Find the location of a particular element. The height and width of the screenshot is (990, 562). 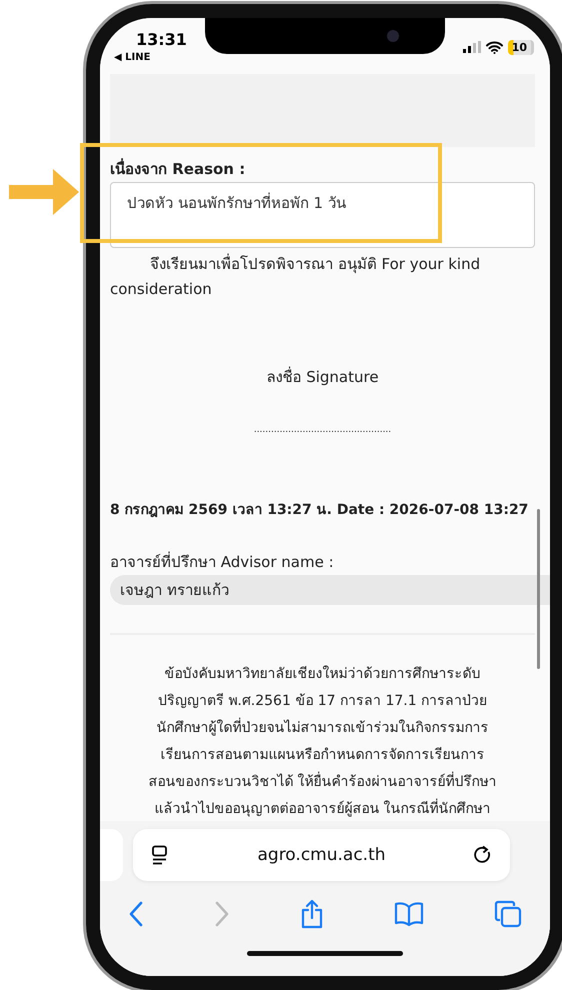

request-text: จึงเรียนมาเพื่อโปรดพิจารณา อนุมัติ For your kind consideration is located at coordinates (296, 276).